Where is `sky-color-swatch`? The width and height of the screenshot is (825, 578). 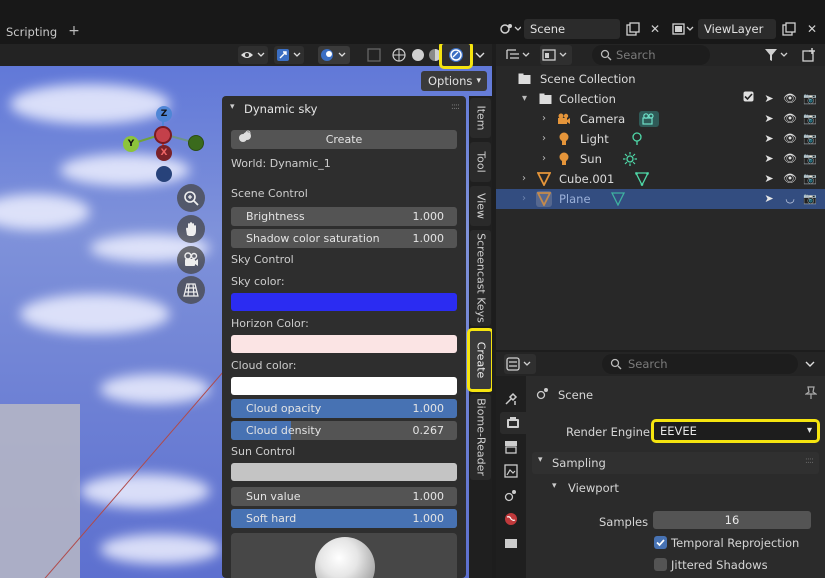 sky-color-swatch is located at coordinates (344, 302).